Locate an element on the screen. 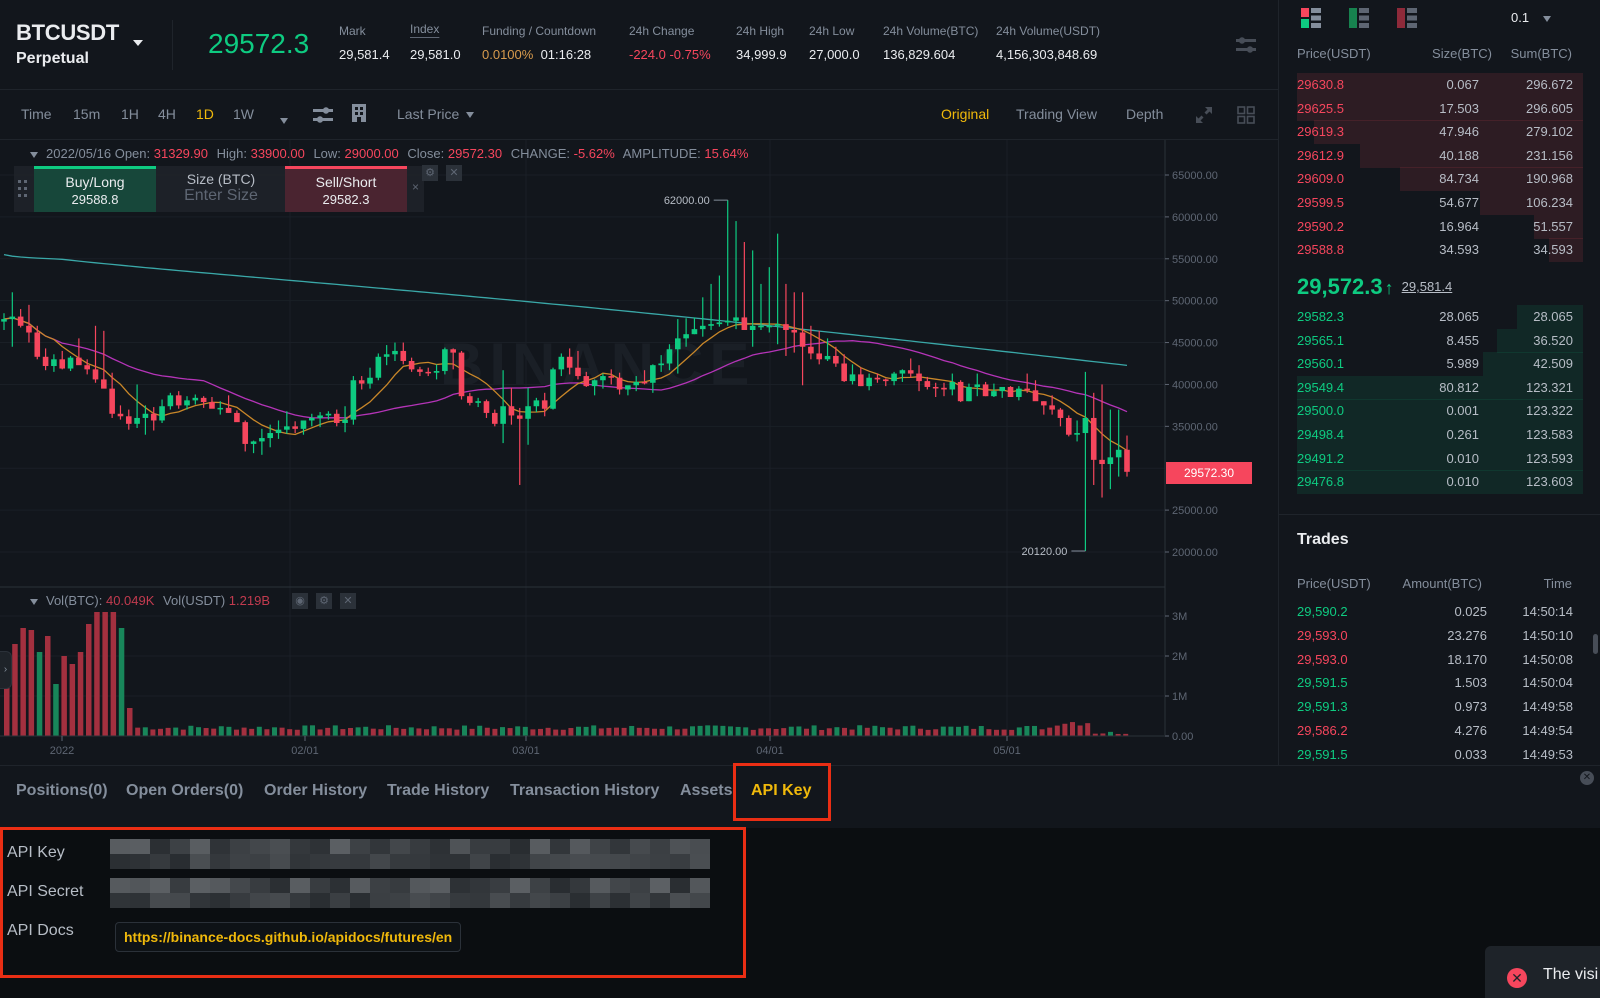 The height and width of the screenshot is (998, 1600). trade-row: 29,591.5 0.033 14:49:53 is located at coordinates (1440, 754).